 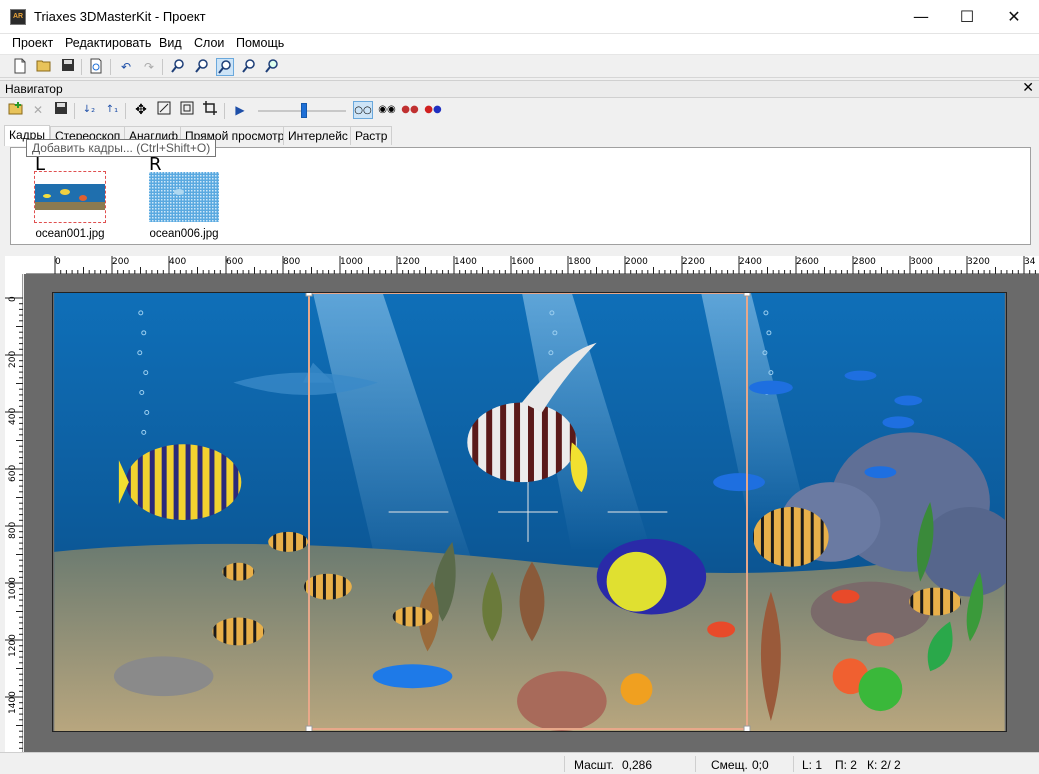 What do you see at coordinates (202, 67) in the screenshot?
I see `zoom-out-icon` at bounding box center [202, 67].